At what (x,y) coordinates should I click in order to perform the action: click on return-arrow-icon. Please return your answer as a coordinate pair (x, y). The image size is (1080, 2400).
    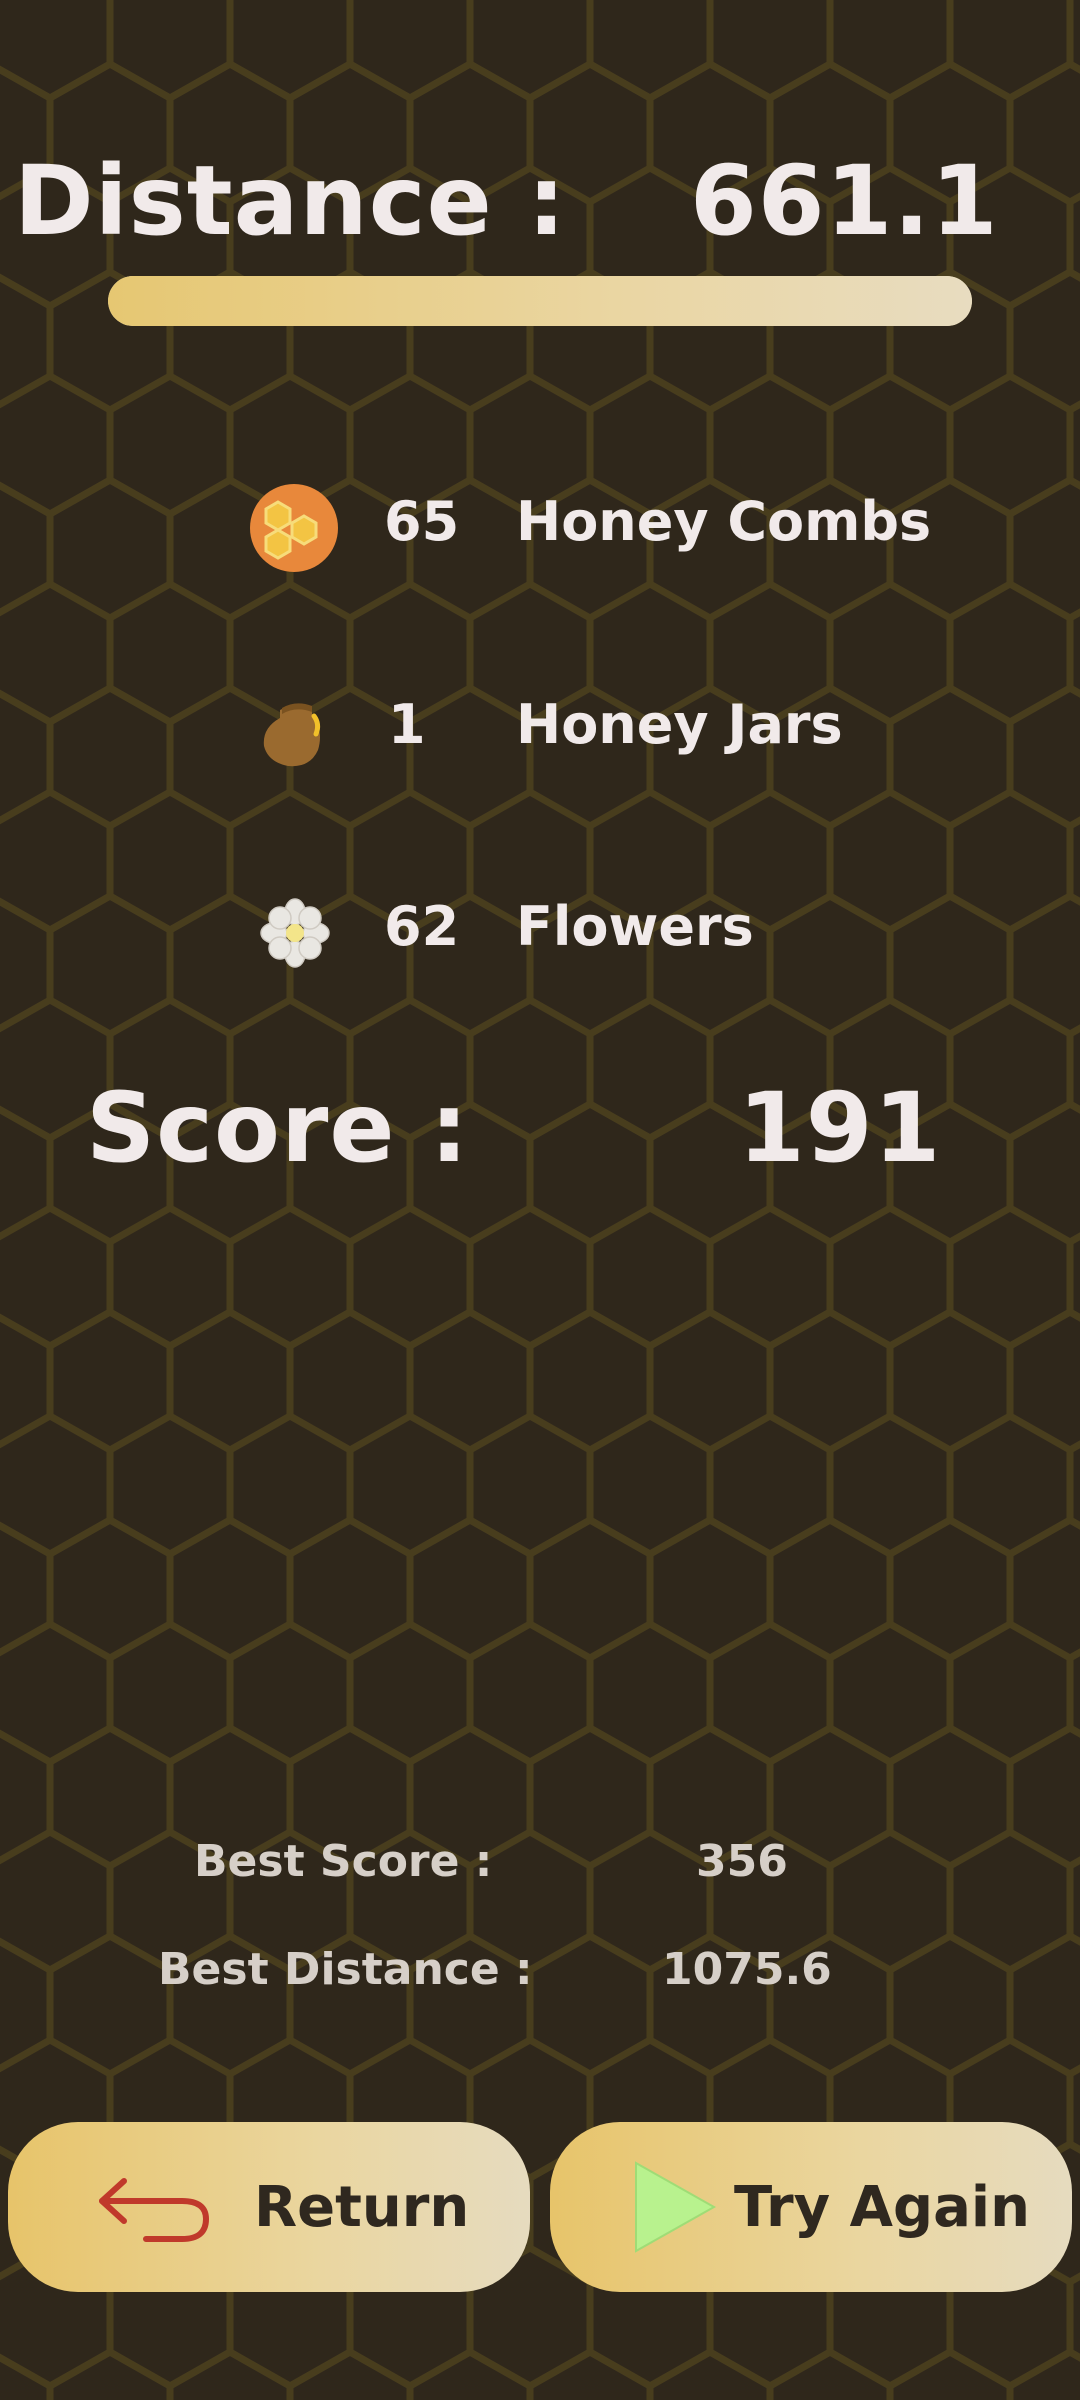
    Looking at the image, I should click on (154, 2207).